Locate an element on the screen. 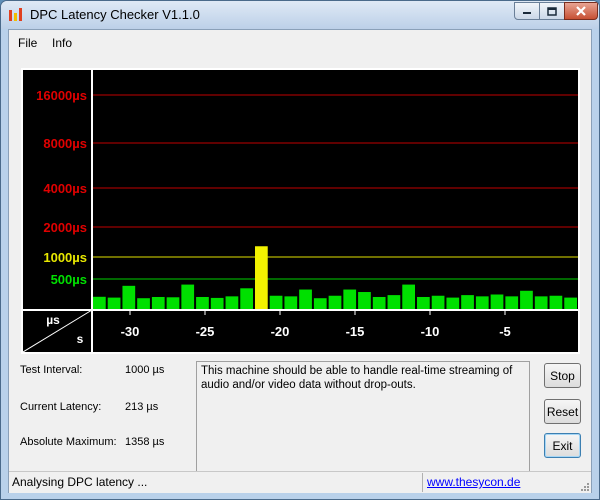 The image size is (600, 500). menu-bar: File Info is located at coordinates (300, 43).